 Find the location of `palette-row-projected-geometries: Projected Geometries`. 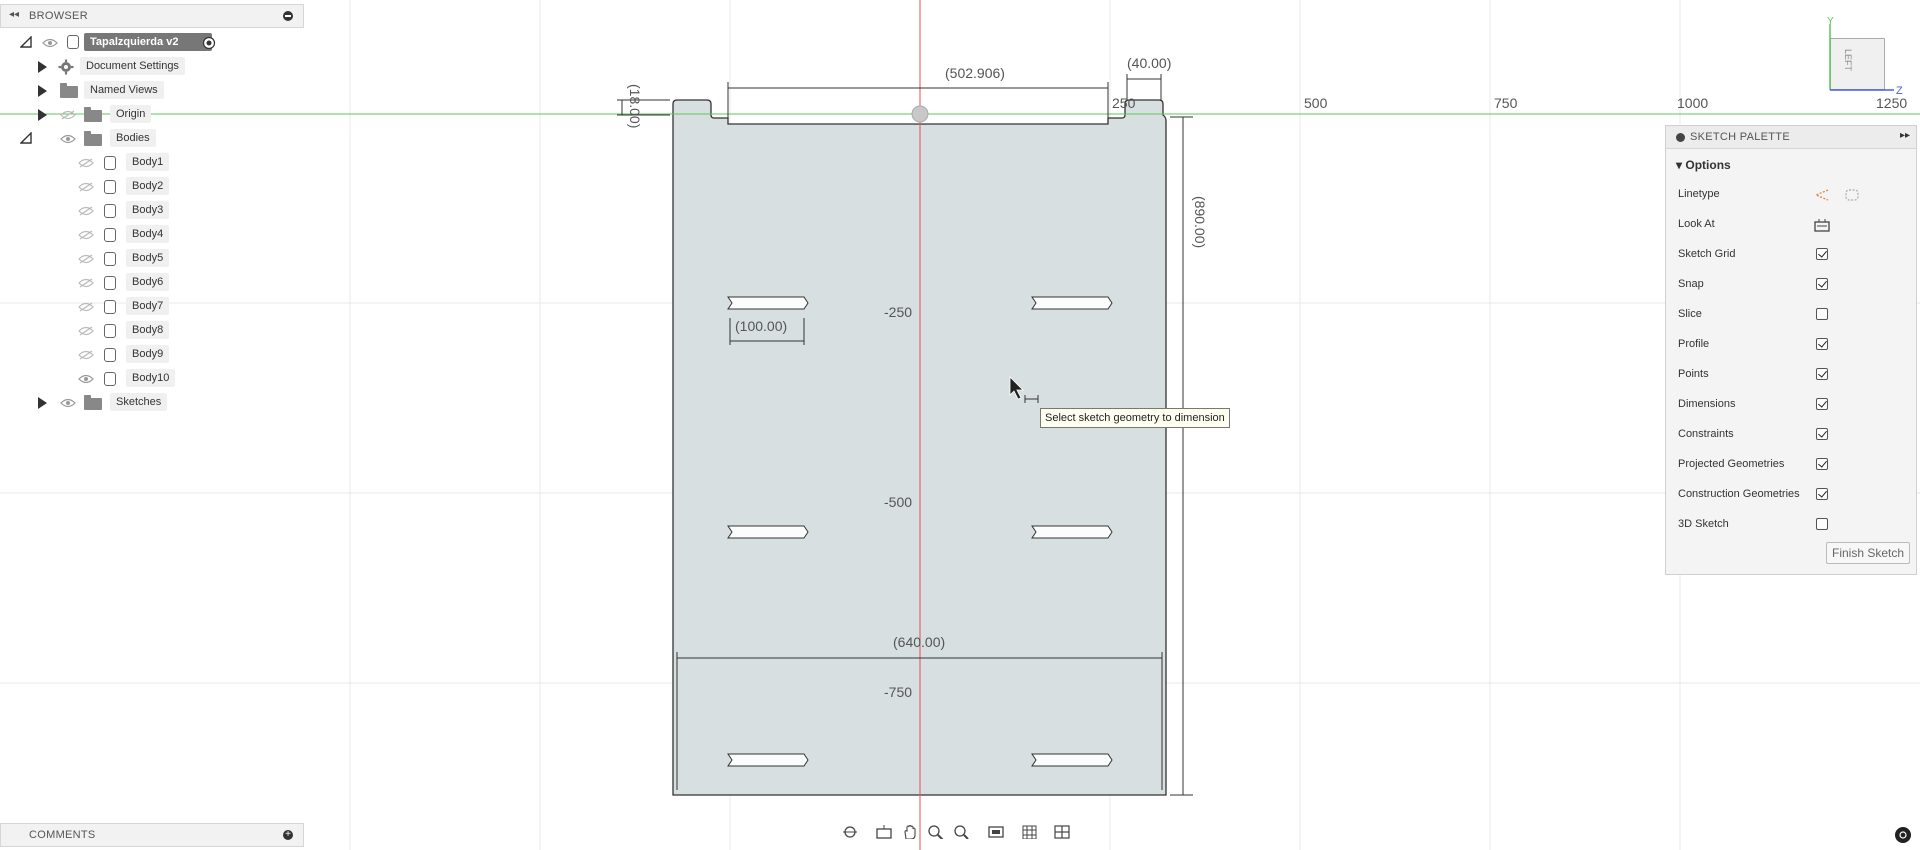

palette-row-projected-geometries: Projected Geometries is located at coordinates (1731, 464).